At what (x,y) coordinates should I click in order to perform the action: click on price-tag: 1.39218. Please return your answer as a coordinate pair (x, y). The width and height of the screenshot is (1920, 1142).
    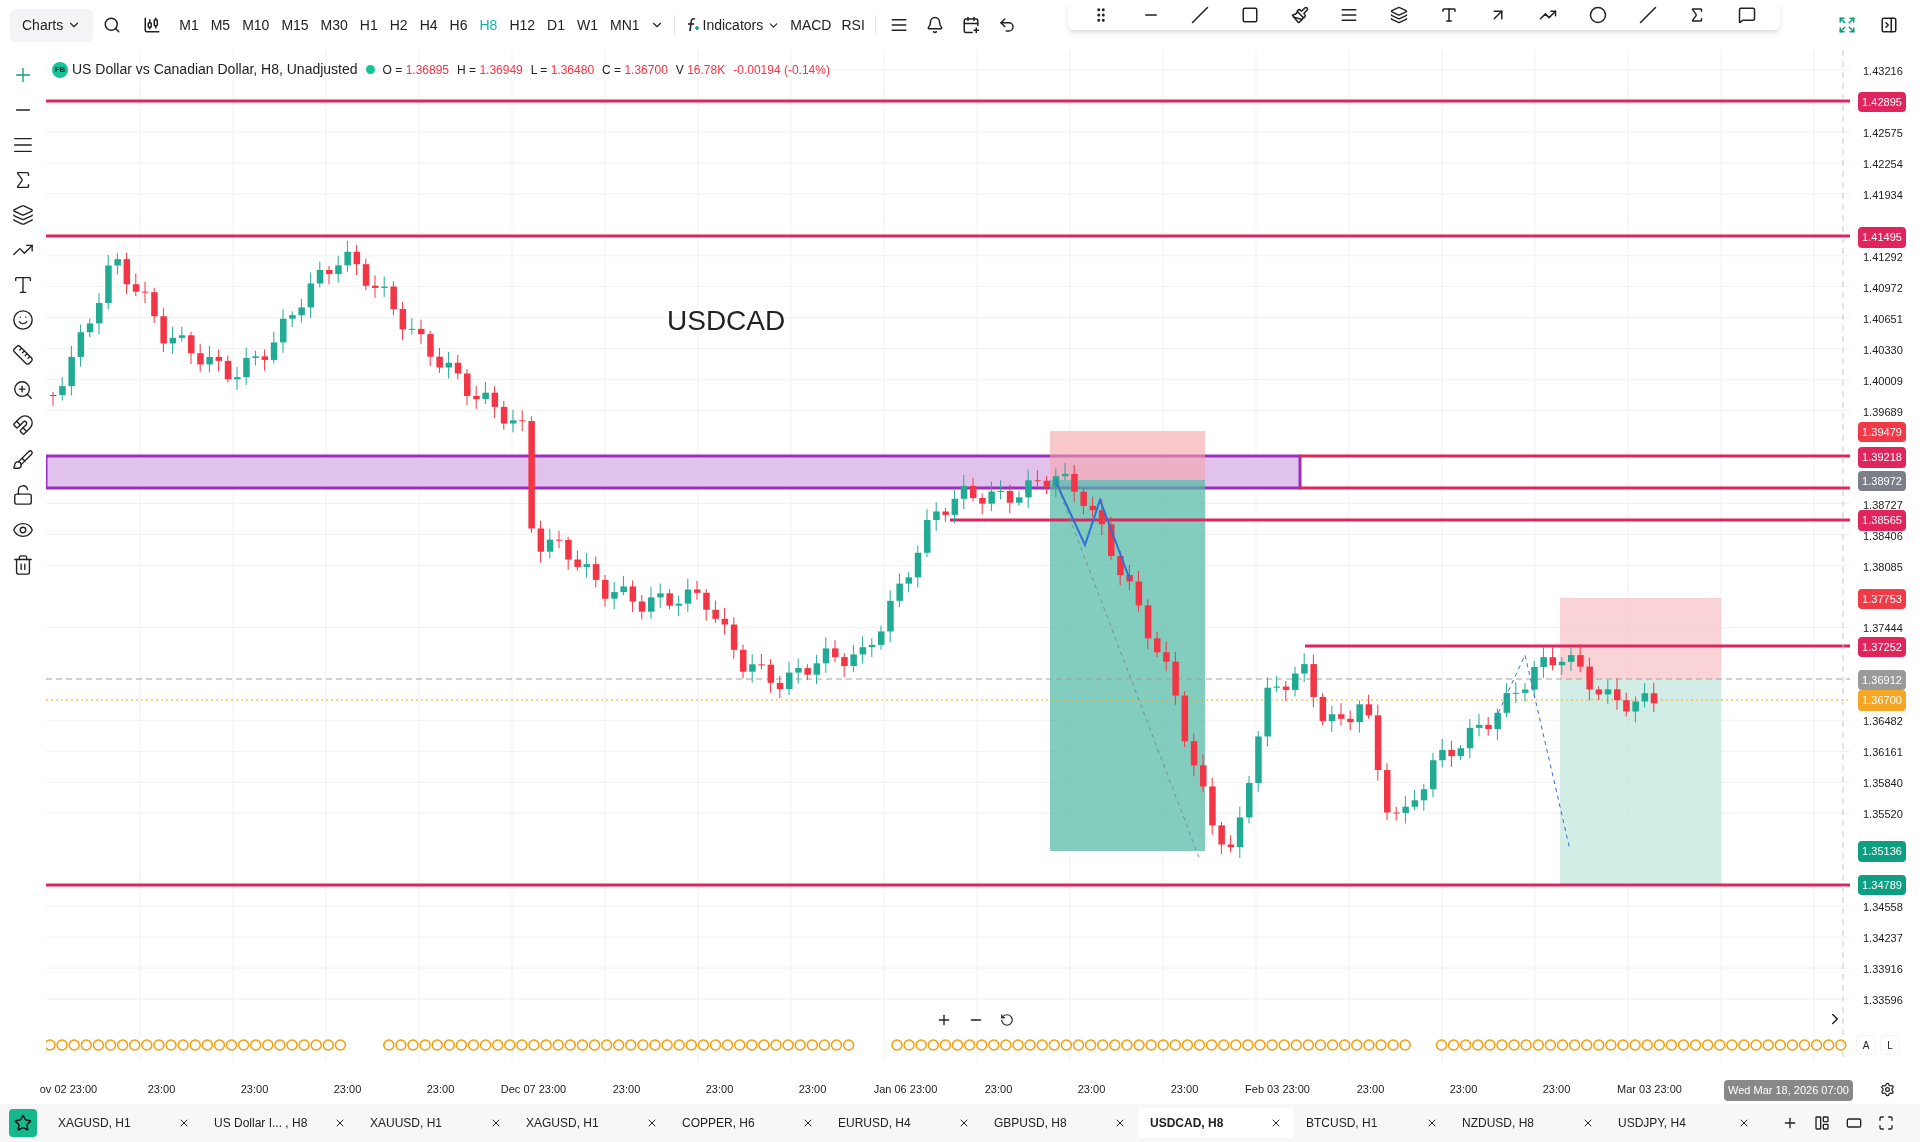
    Looking at the image, I should click on (1882, 457).